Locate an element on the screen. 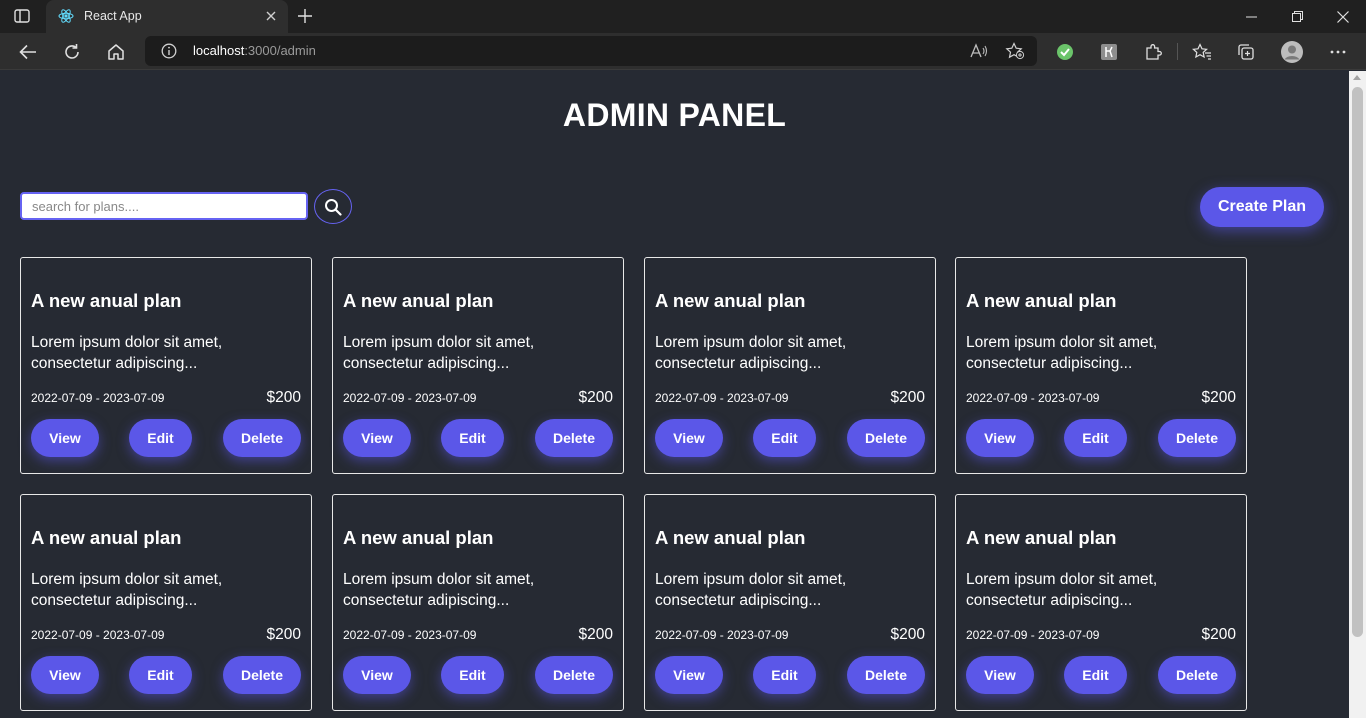 This screenshot has width=1366, height=718. collections-icon is located at coordinates (1246, 52).